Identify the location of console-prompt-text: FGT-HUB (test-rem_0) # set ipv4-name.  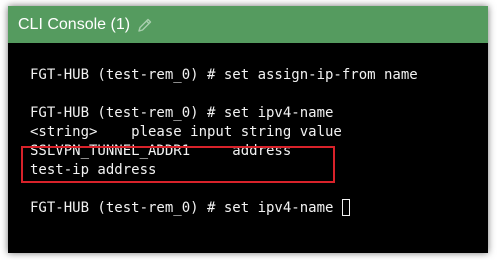
(186, 208).